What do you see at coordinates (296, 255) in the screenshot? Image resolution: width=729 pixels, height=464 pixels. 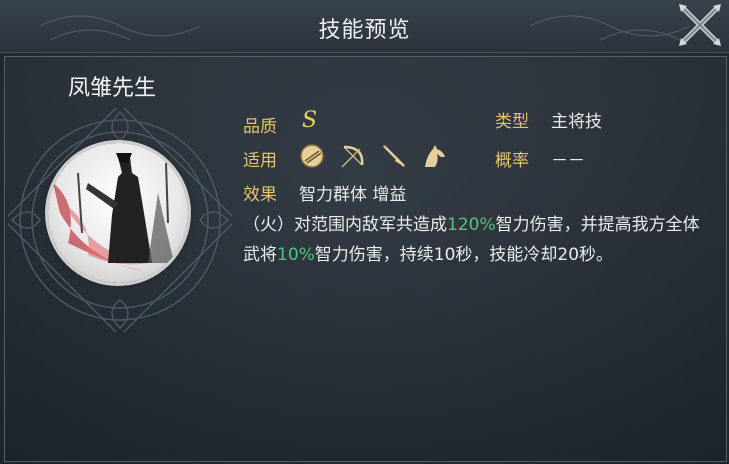 I see `buff-percent: 10%` at bounding box center [296, 255].